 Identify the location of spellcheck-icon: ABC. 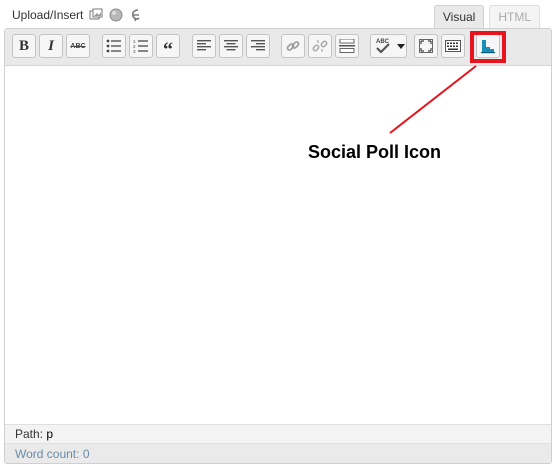
(383, 46).